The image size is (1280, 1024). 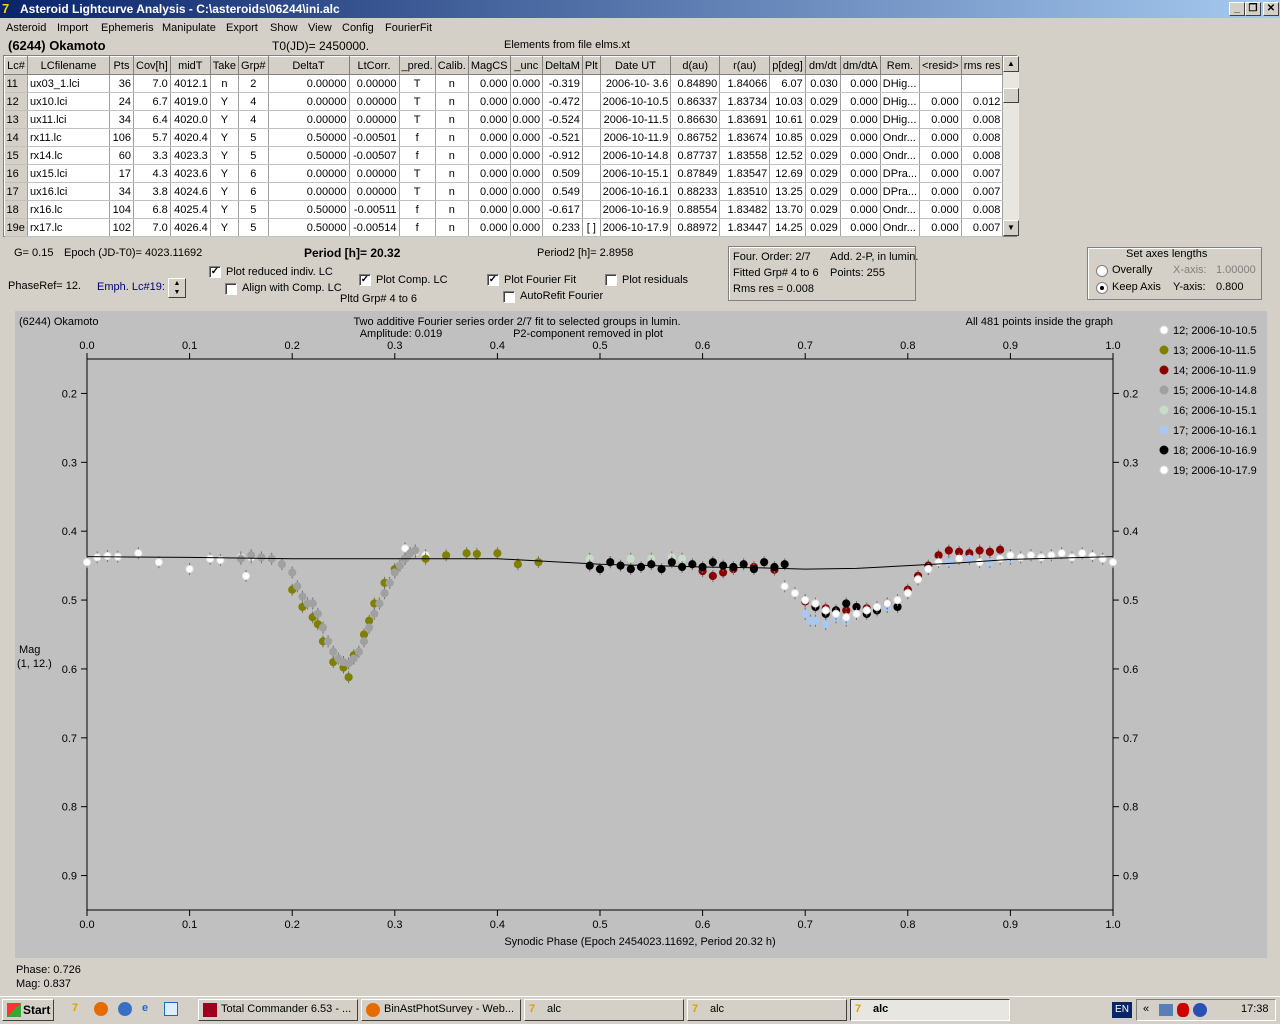 I want to click on xaxis-value: 1.00000, so click(x=1236, y=270).